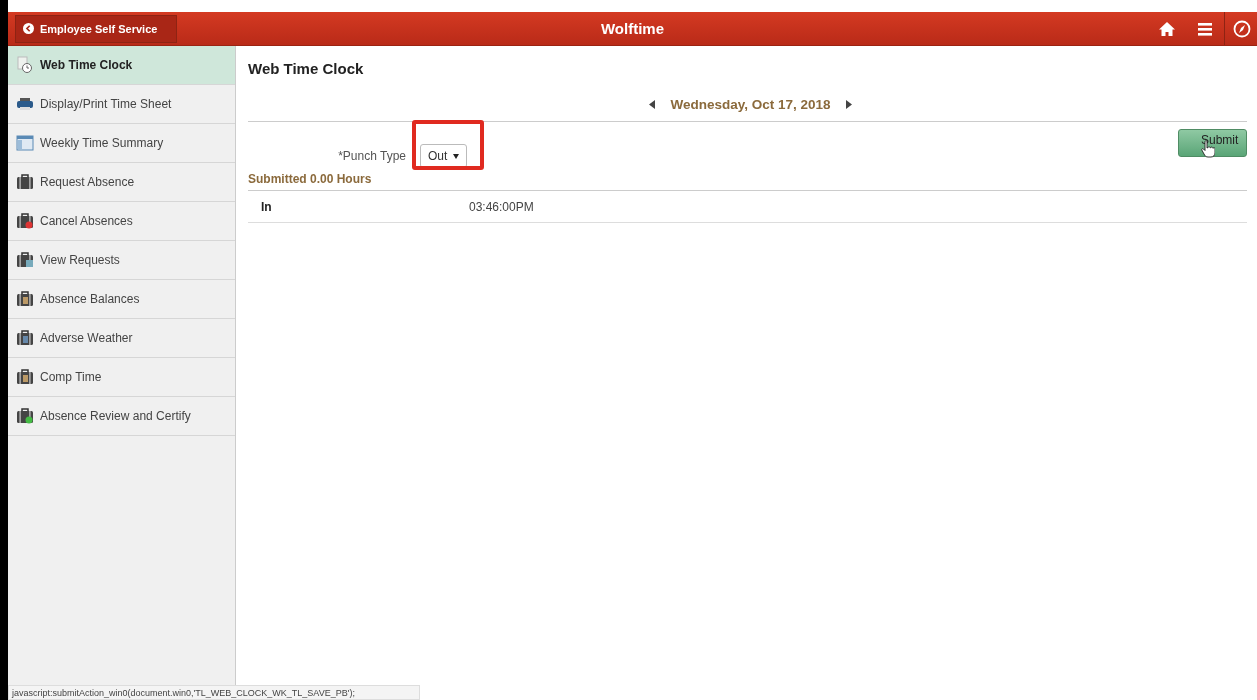 This screenshot has height=700, width=1257. Describe the element at coordinates (632, 28) in the screenshot. I see `app-title: Wolftime` at that location.